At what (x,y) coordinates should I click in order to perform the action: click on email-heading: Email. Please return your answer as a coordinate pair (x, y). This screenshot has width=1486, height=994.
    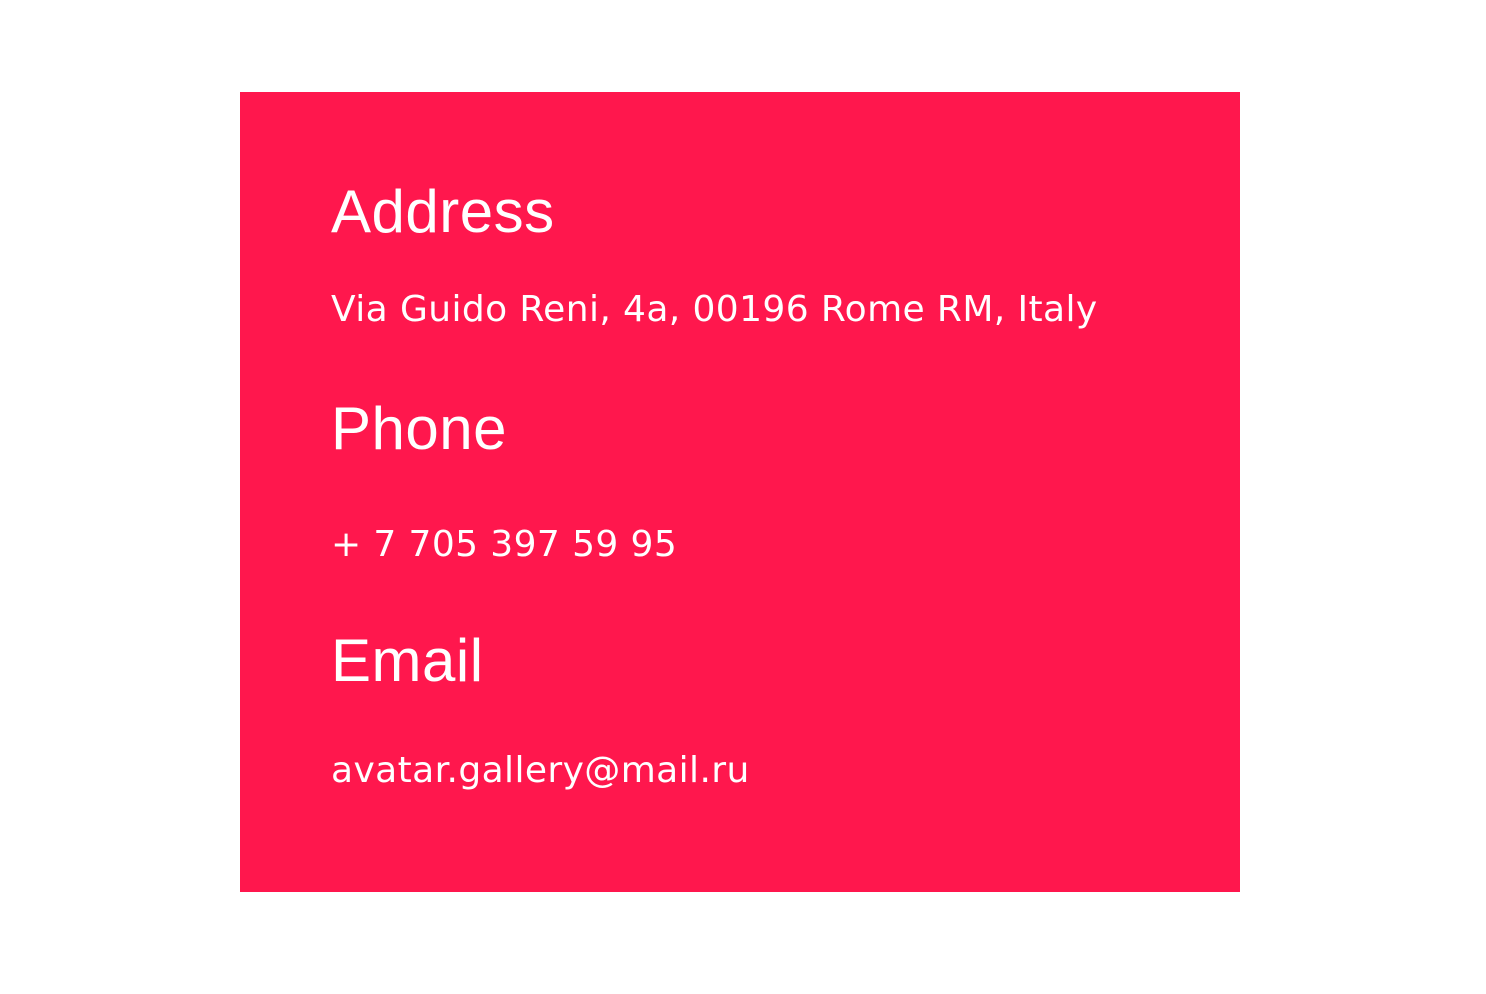
    Looking at the image, I should click on (407, 660).